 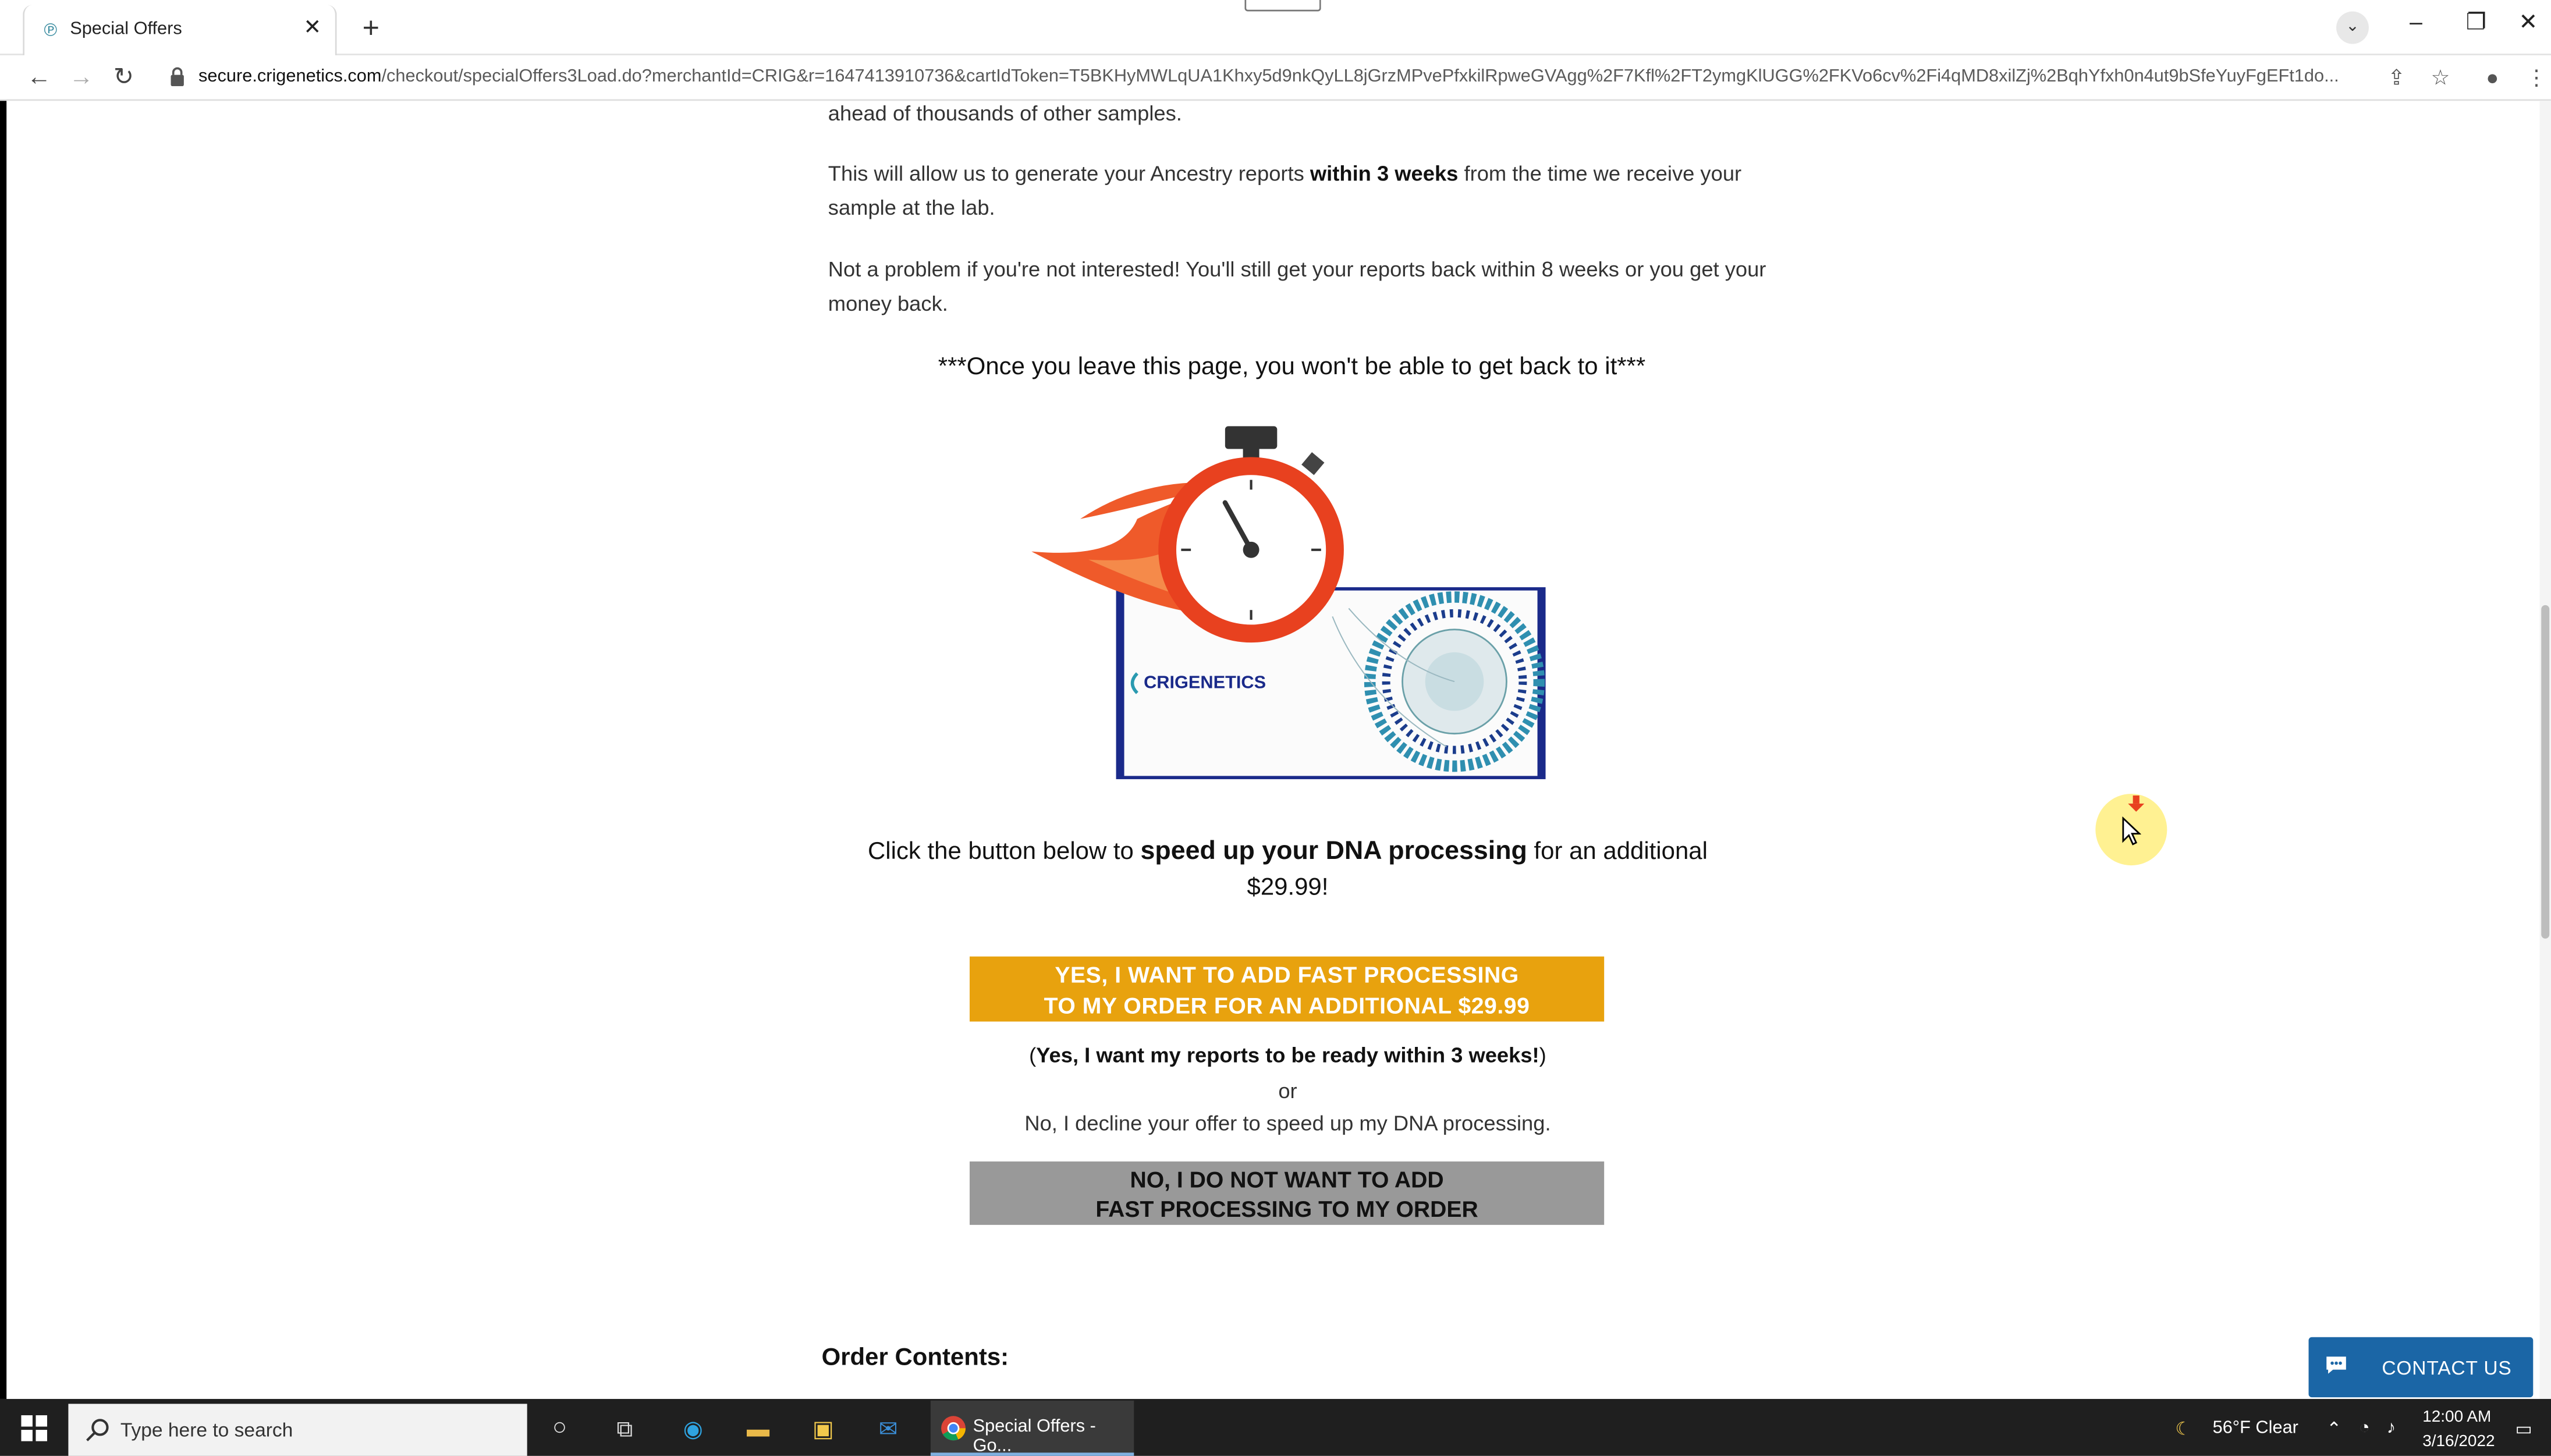 What do you see at coordinates (1286, 1208) in the screenshot?
I see `no-button-line2: FAST PROCESSING TO MY ORDER` at bounding box center [1286, 1208].